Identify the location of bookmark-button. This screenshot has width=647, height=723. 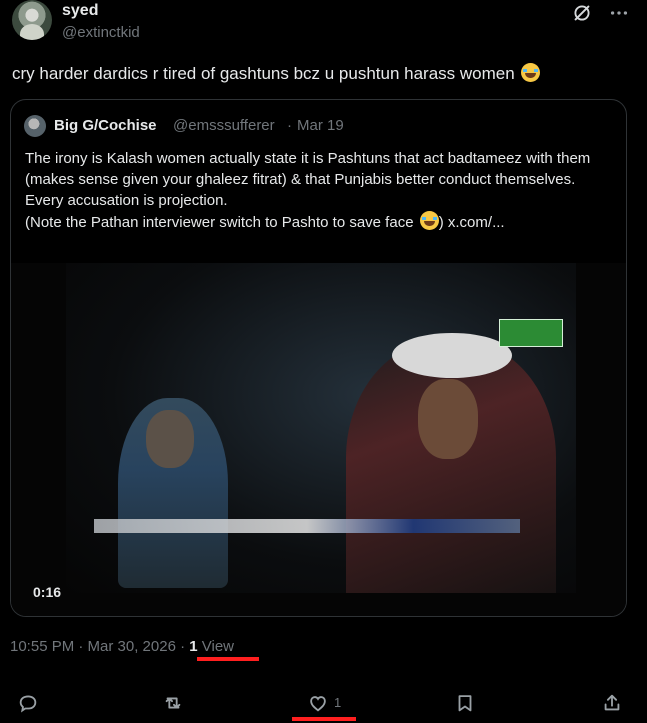
(465, 703).